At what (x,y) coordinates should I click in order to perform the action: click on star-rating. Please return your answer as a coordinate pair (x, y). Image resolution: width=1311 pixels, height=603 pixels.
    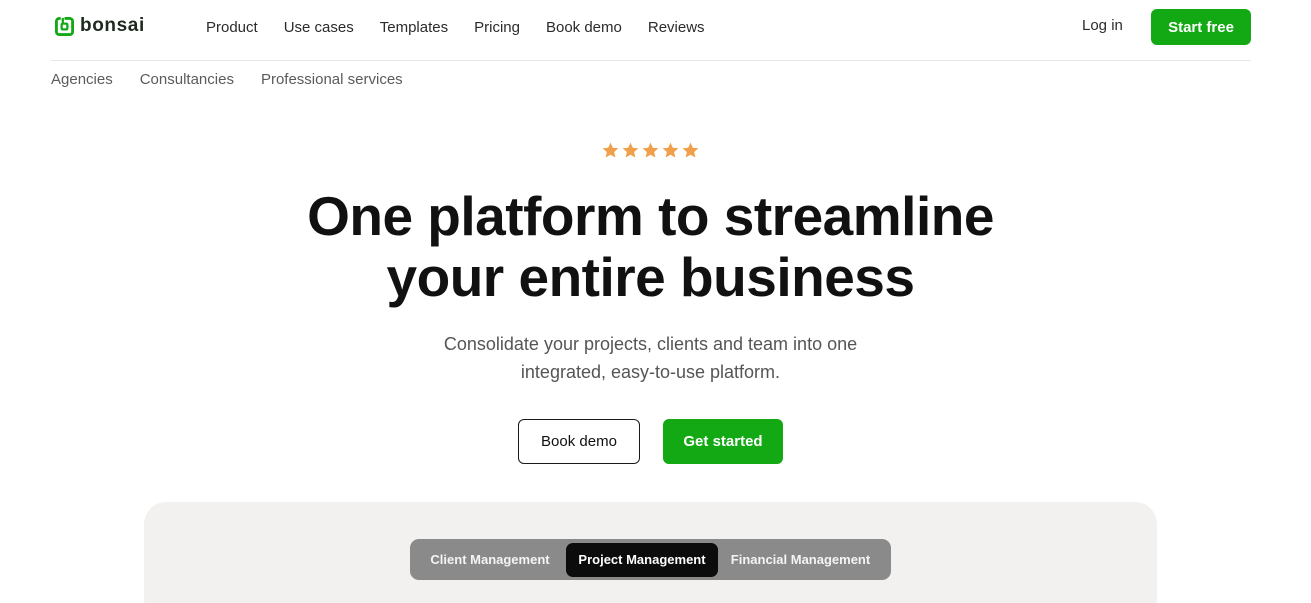
    Looking at the image, I should click on (650, 150).